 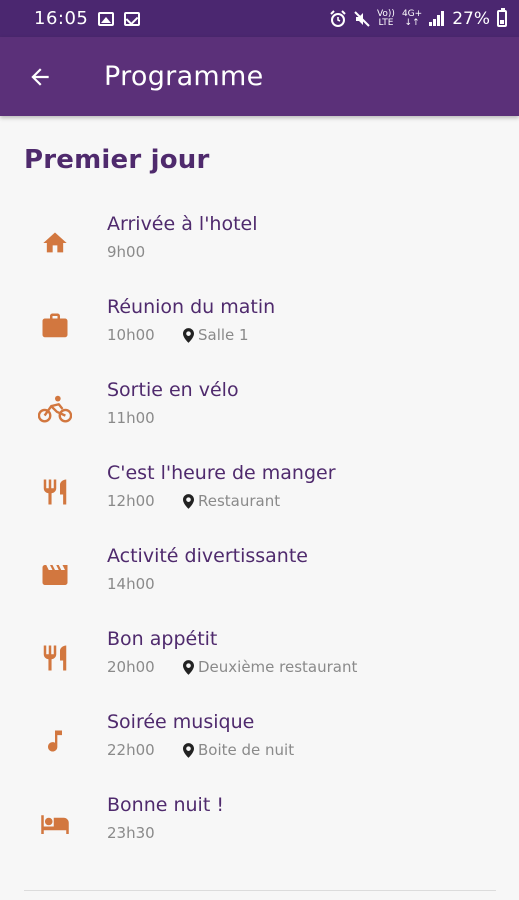 I want to click on app-bar: Programme, so click(x=259, y=76).